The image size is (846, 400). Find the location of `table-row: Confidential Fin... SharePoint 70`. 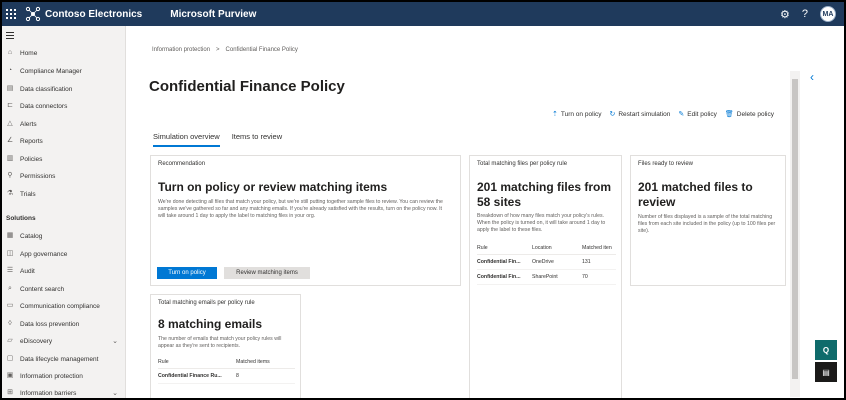

table-row: Confidential Fin... SharePoint 70 is located at coordinates (546, 277).